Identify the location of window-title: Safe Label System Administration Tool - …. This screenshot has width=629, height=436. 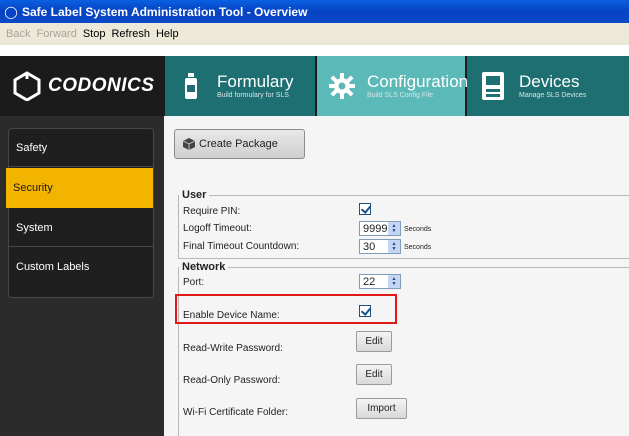
(165, 11).